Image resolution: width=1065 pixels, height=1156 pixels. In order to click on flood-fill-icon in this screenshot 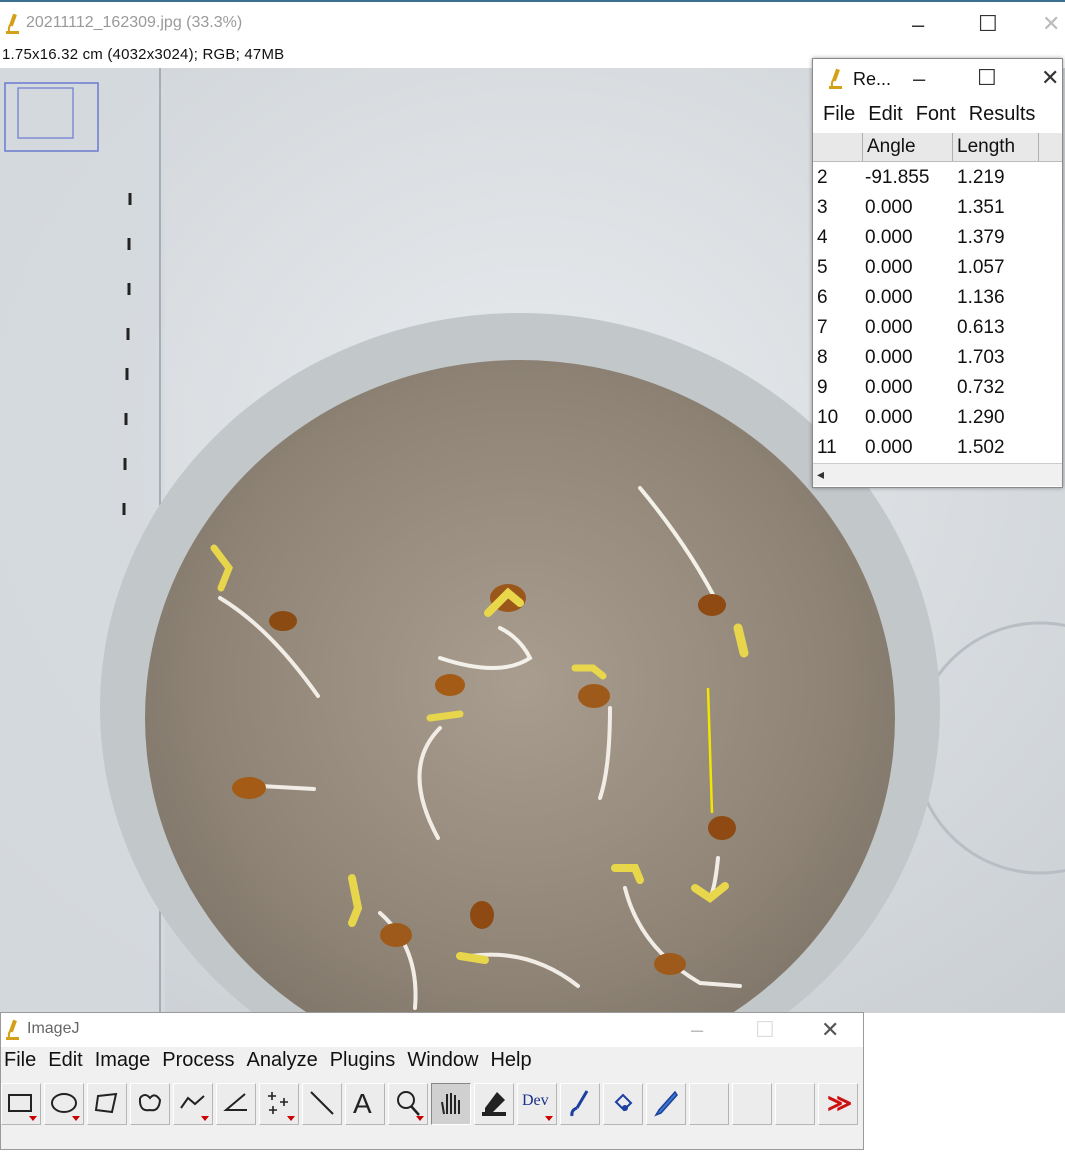, I will do `click(623, 1102)`.